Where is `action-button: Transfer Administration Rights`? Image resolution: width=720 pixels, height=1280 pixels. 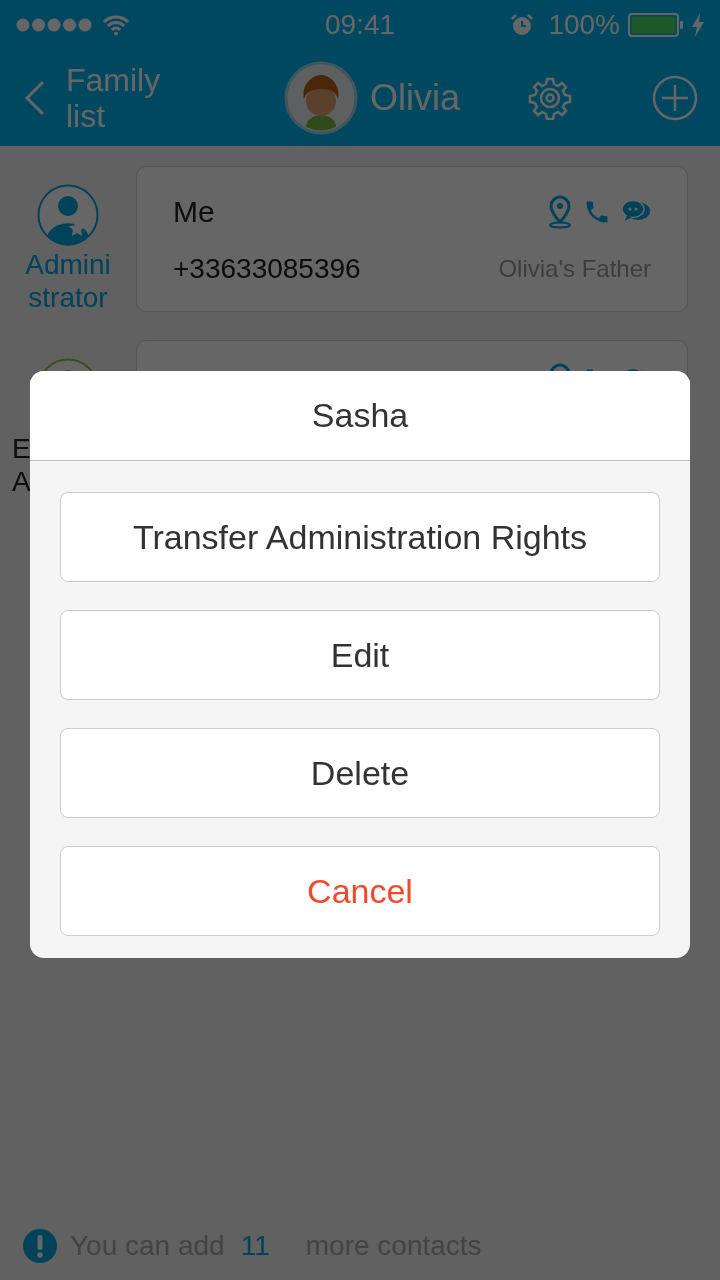 action-button: Transfer Administration Rights is located at coordinates (360, 537).